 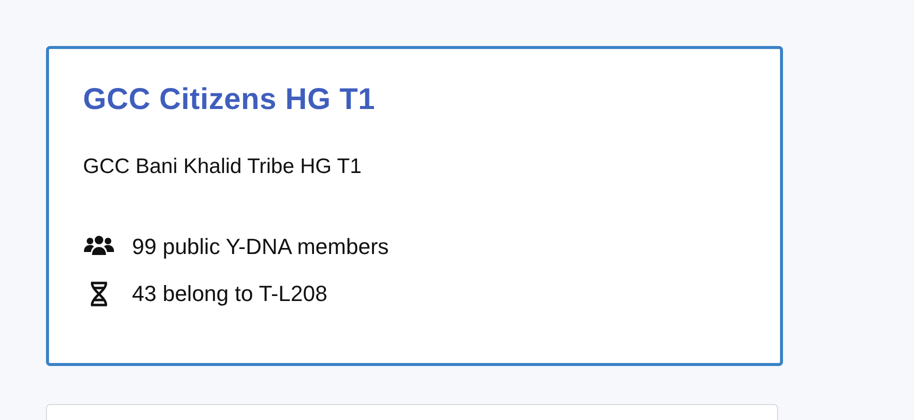 What do you see at coordinates (223, 167) in the screenshot?
I see `card-description: GCC Bani Khalid Tribe HG T1` at bounding box center [223, 167].